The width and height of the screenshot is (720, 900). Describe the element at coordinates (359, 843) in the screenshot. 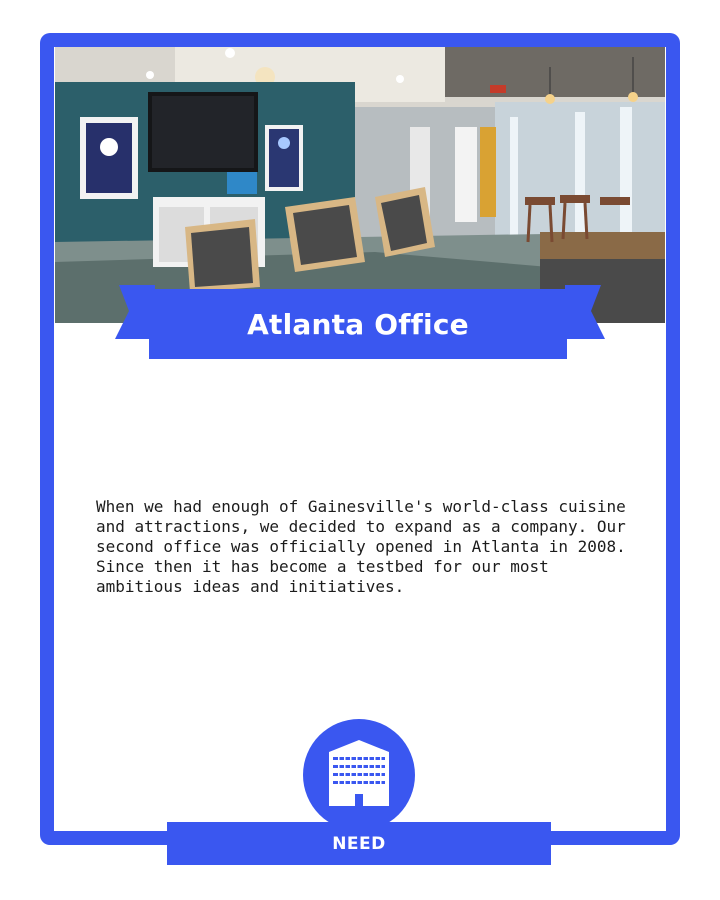

I see `footer-tag: NEED` at that location.